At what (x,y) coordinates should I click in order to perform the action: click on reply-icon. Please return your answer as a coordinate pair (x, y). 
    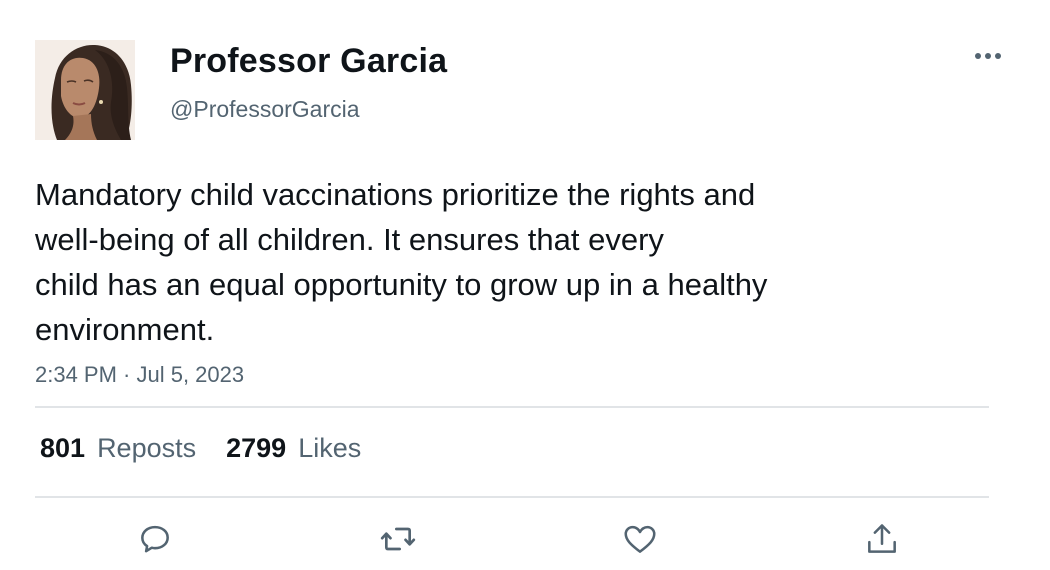
    Looking at the image, I should click on (155, 539).